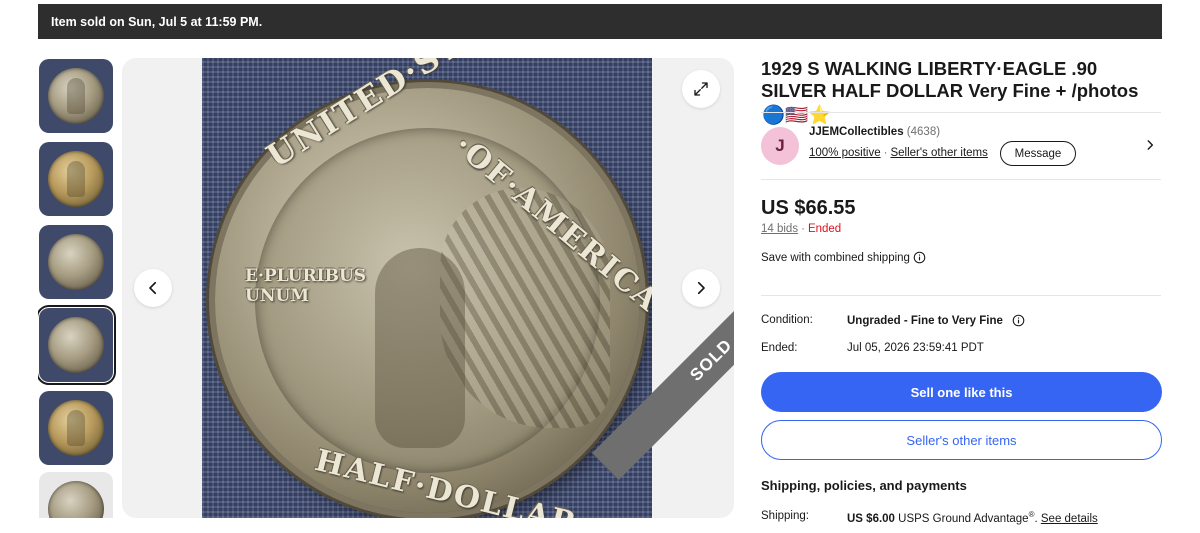 Image resolution: width=1200 pixels, height=533 pixels. What do you see at coordinates (779, 229) in the screenshot?
I see `bids-link: 14 bids` at bounding box center [779, 229].